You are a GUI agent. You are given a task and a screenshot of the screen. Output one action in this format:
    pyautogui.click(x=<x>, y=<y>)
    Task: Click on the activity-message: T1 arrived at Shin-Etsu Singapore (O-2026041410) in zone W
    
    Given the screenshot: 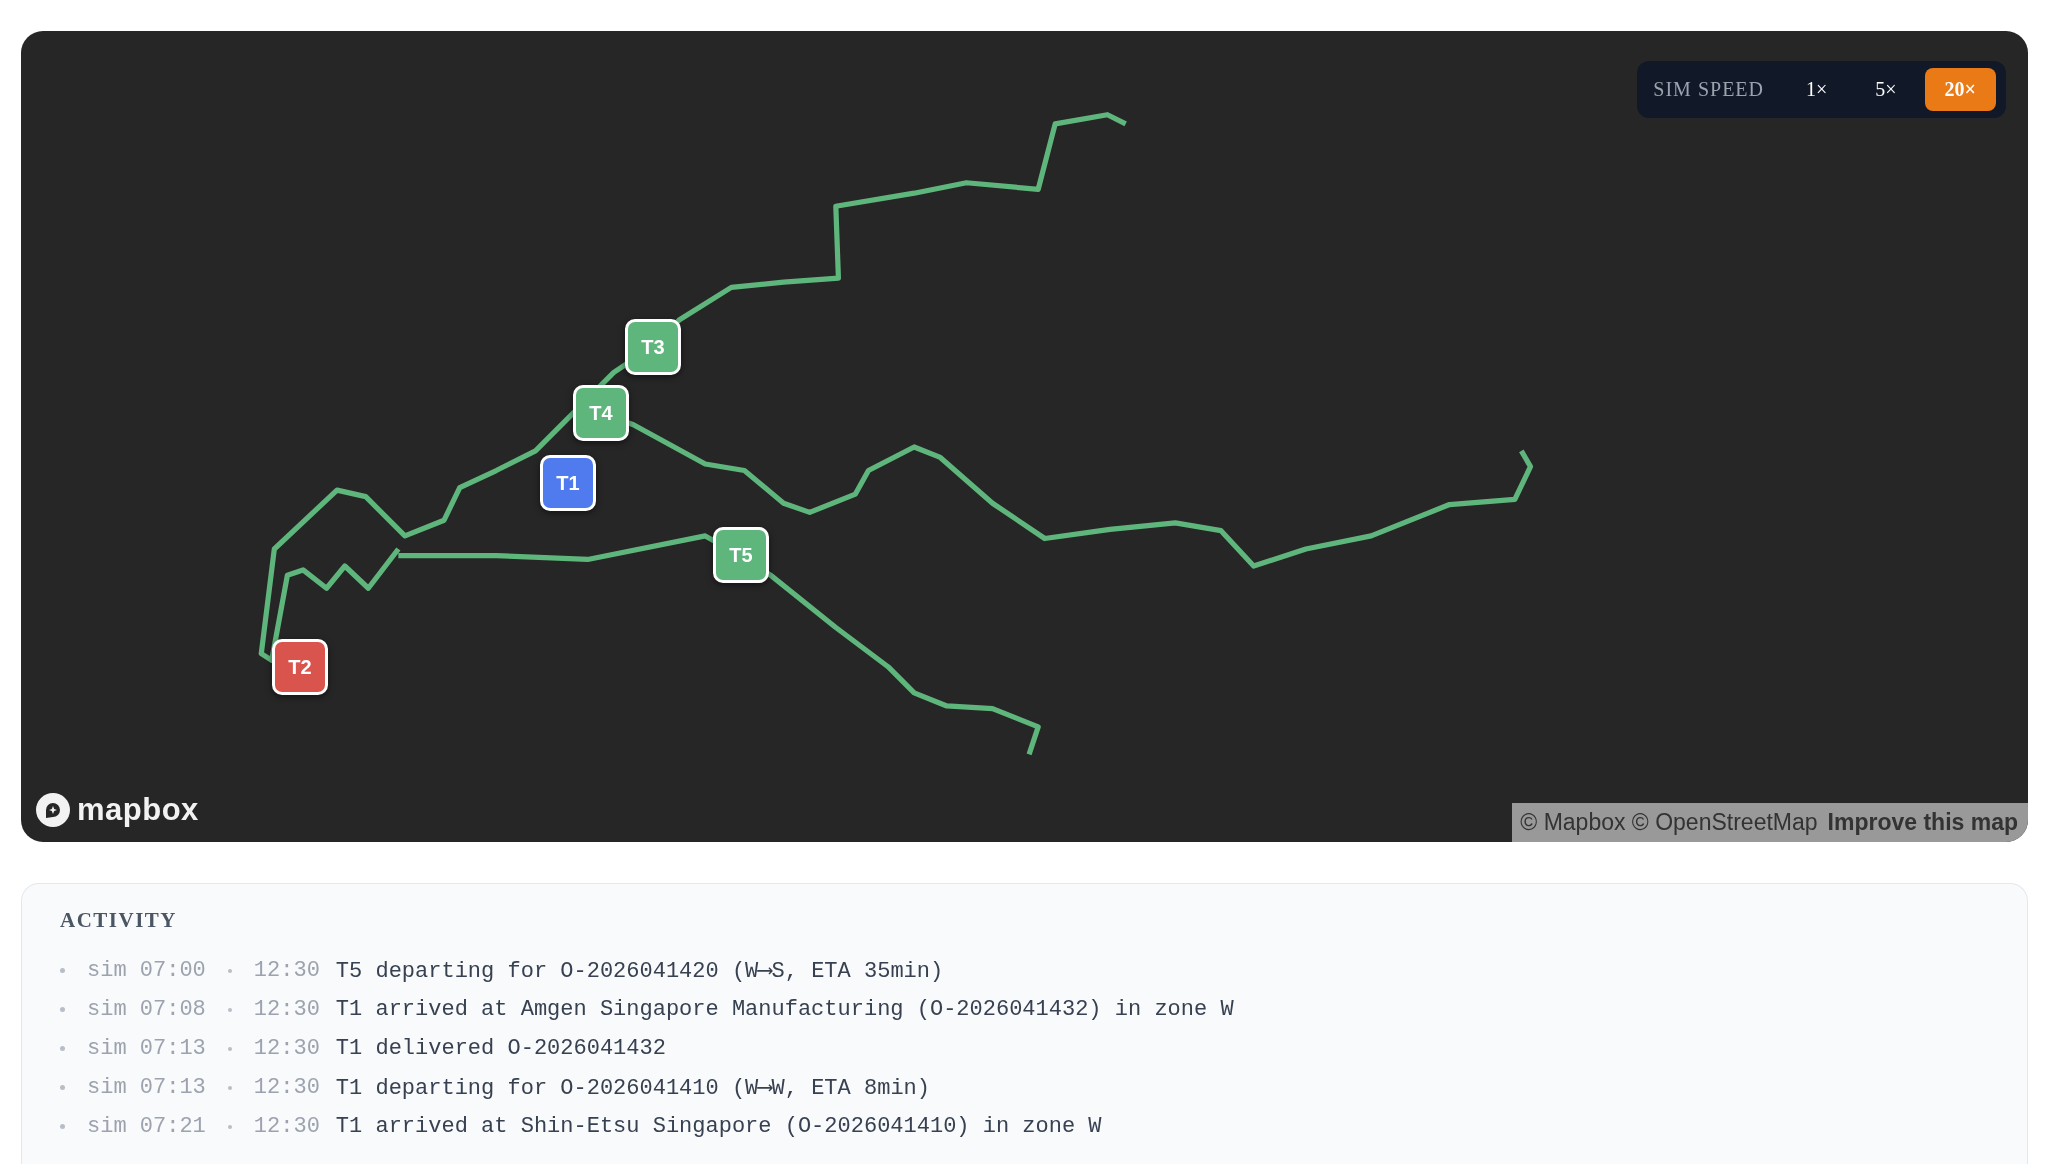 What is the action you would take?
    pyautogui.click(x=718, y=1126)
    